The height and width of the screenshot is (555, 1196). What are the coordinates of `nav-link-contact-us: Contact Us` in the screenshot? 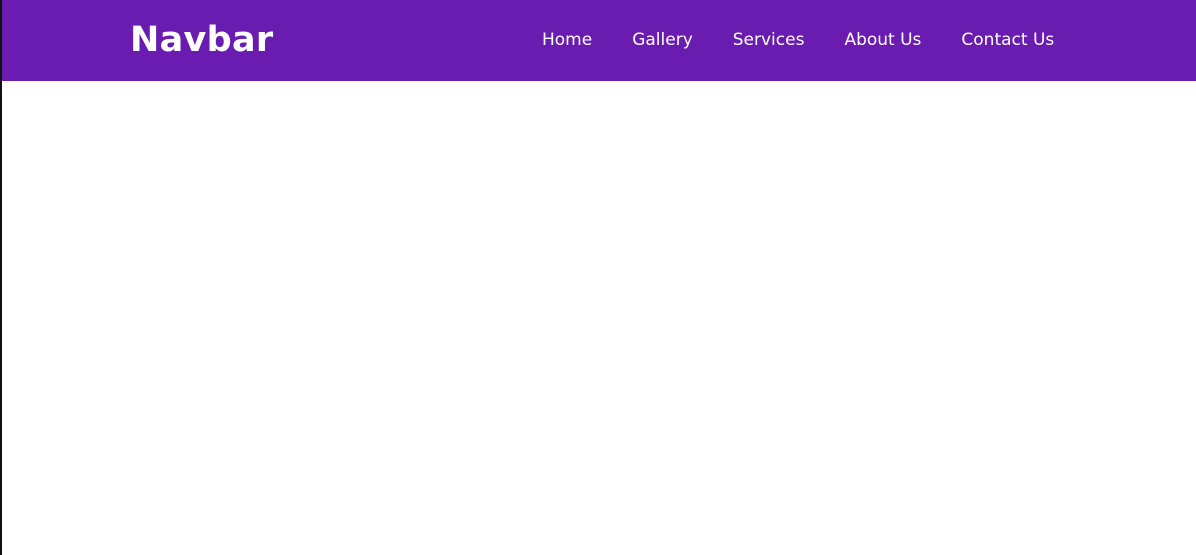 It's located at (1007, 40).